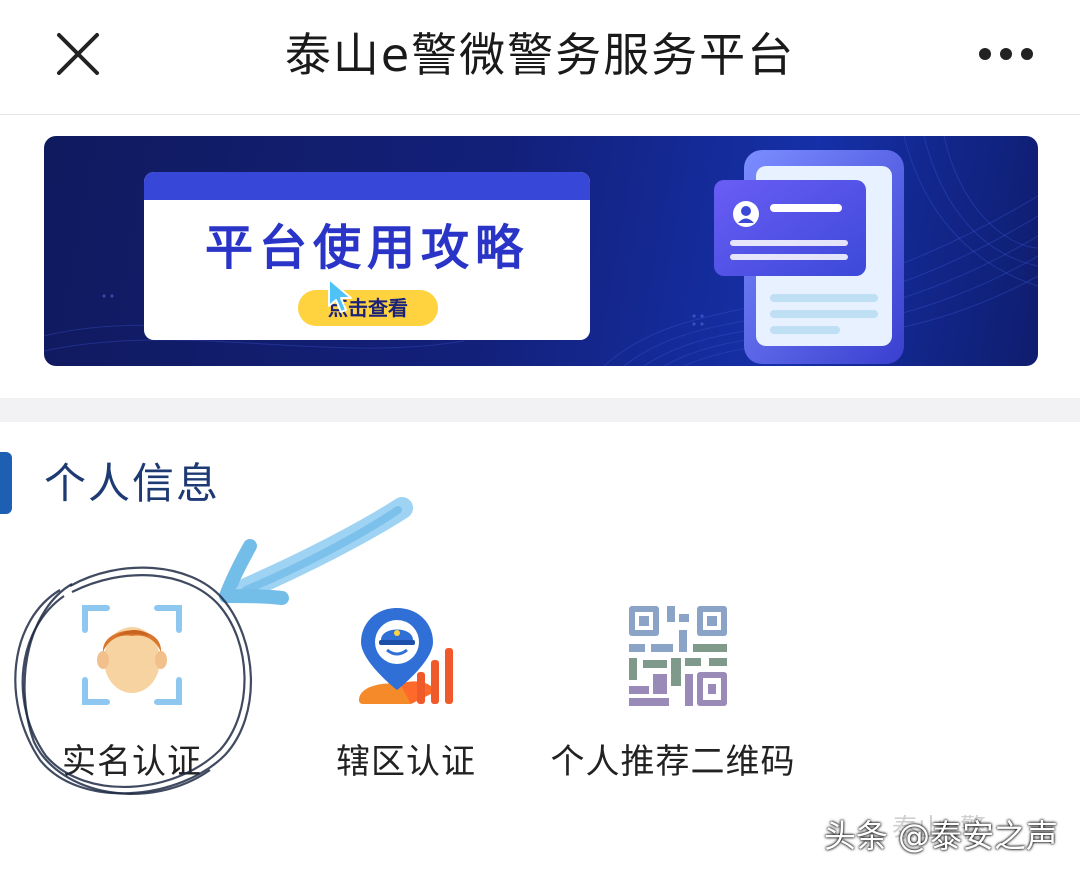 The height and width of the screenshot is (879, 1080). What do you see at coordinates (678, 656) in the screenshot?
I see `qr-code-icon` at bounding box center [678, 656].